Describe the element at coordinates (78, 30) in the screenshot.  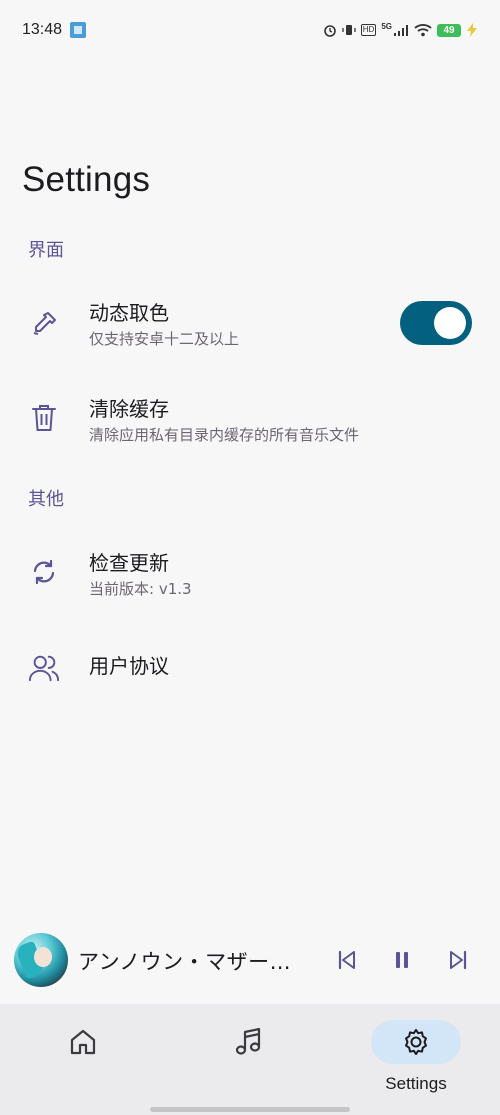
I see `notification-app-icon` at that location.